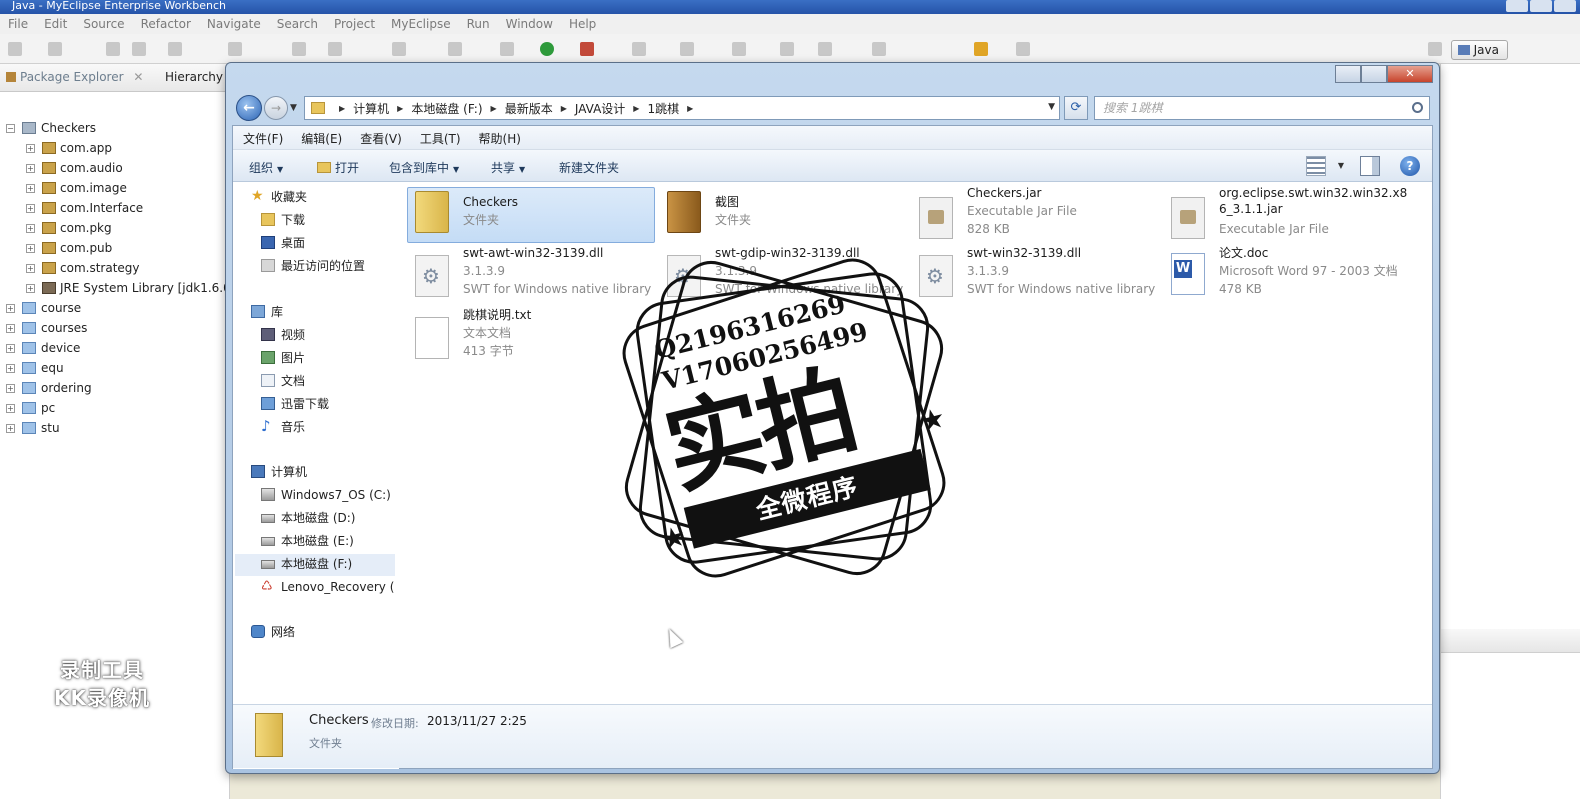 The width and height of the screenshot is (1580, 799). I want to click on tree-item-project: + pc, so click(115, 408).